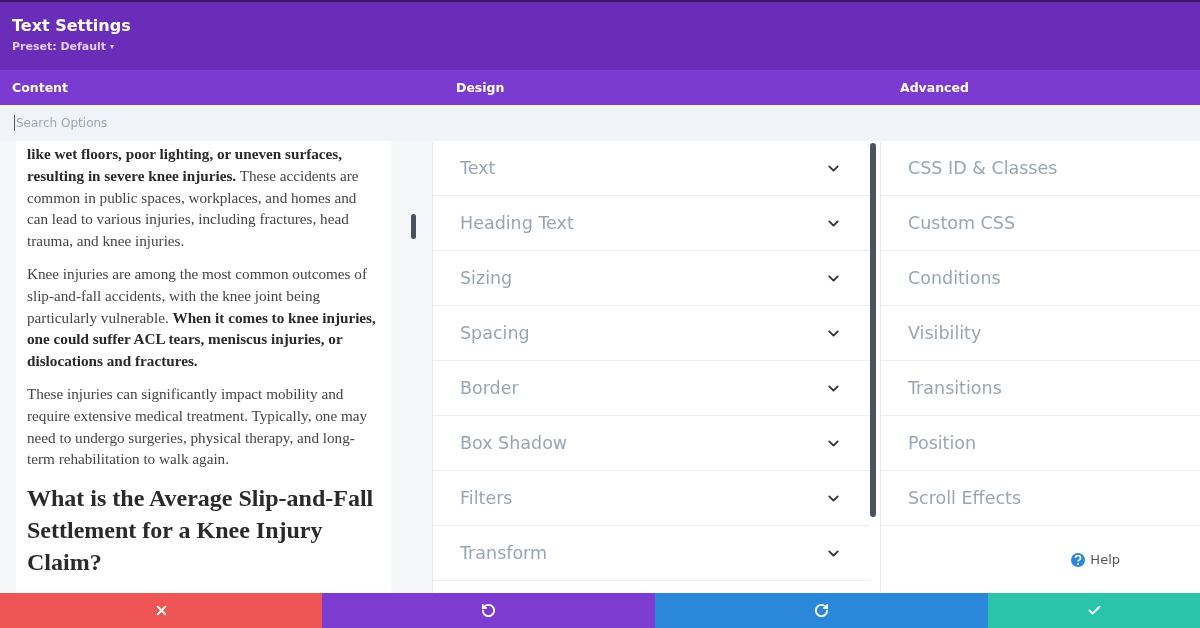 The width and height of the screenshot is (1200, 628). Describe the element at coordinates (651, 498) in the screenshot. I see `option-group: Filters` at that location.